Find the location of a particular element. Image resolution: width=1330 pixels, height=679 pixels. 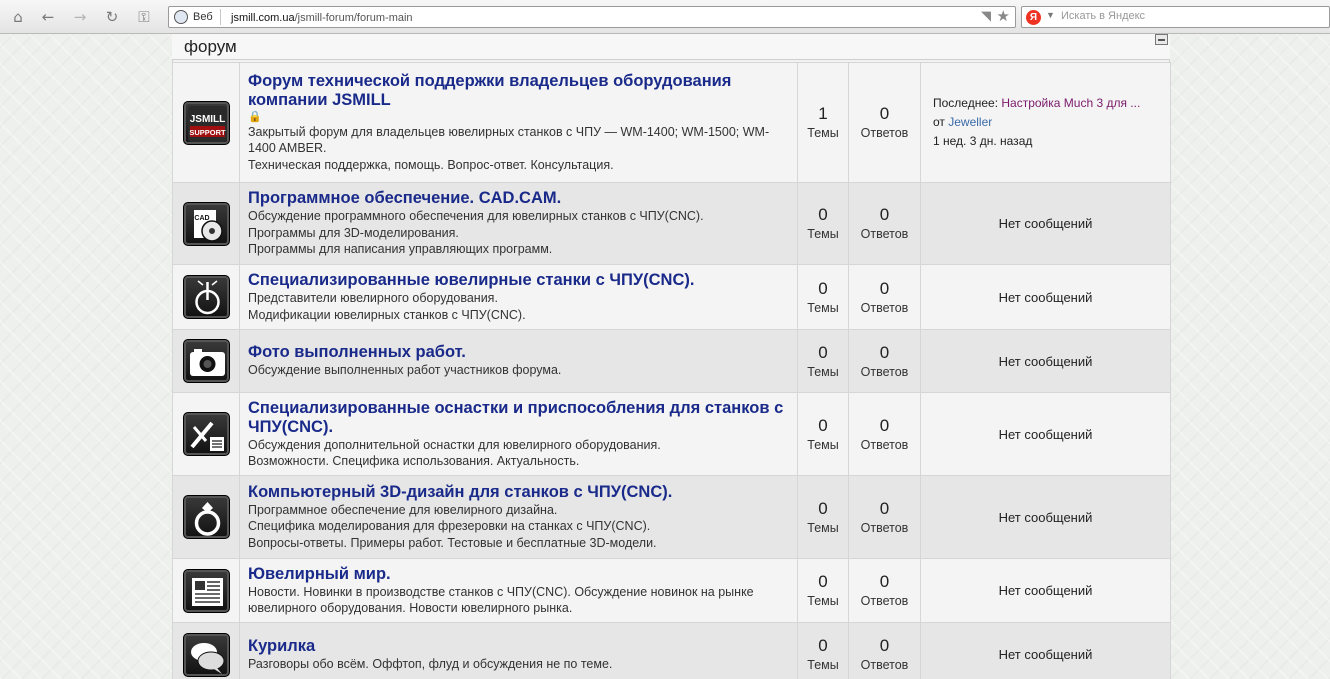

camera-icon is located at coordinates (206, 361).